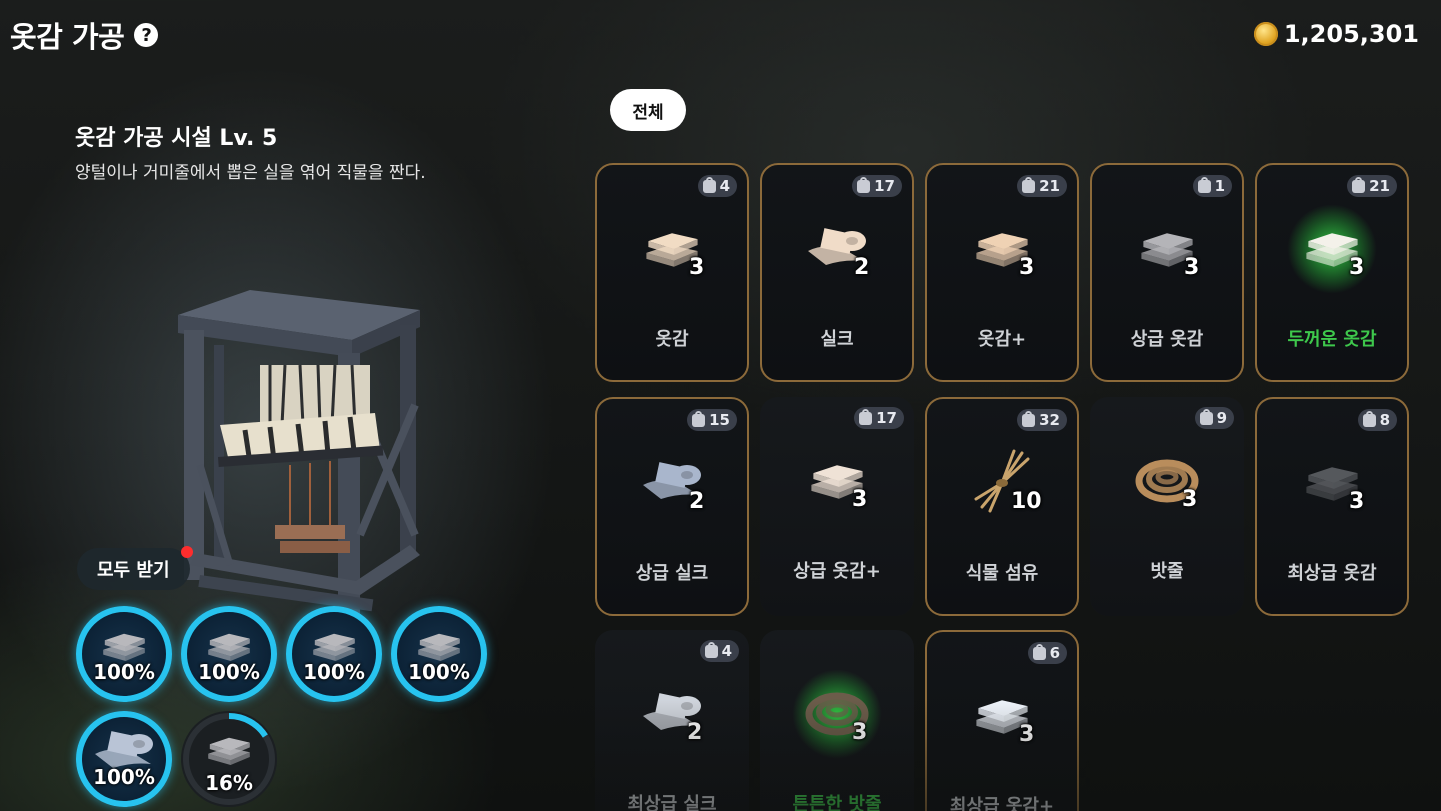 This screenshot has width=1441, height=811. What do you see at coordinates (1002, 803) in the screenshot?
I see `item-name: 최상급 옷감+` at bounding box center [1002, 803].